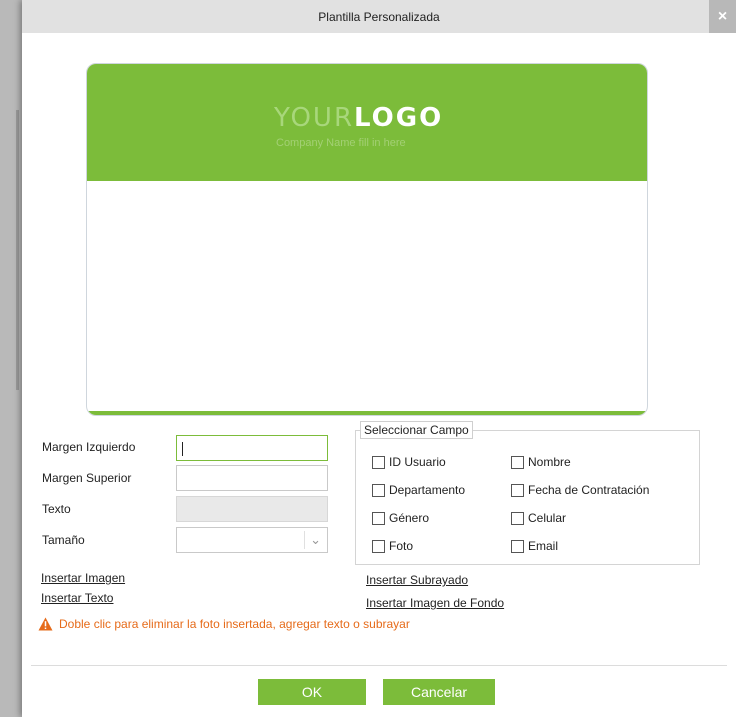 The width and height of the screenshot is (736, 717). What do you see at coordinates (89, 447) in the screenshot?
I see `margen-izquierdo-label: Margen Izquierdo` at bounding box center [89, 447].